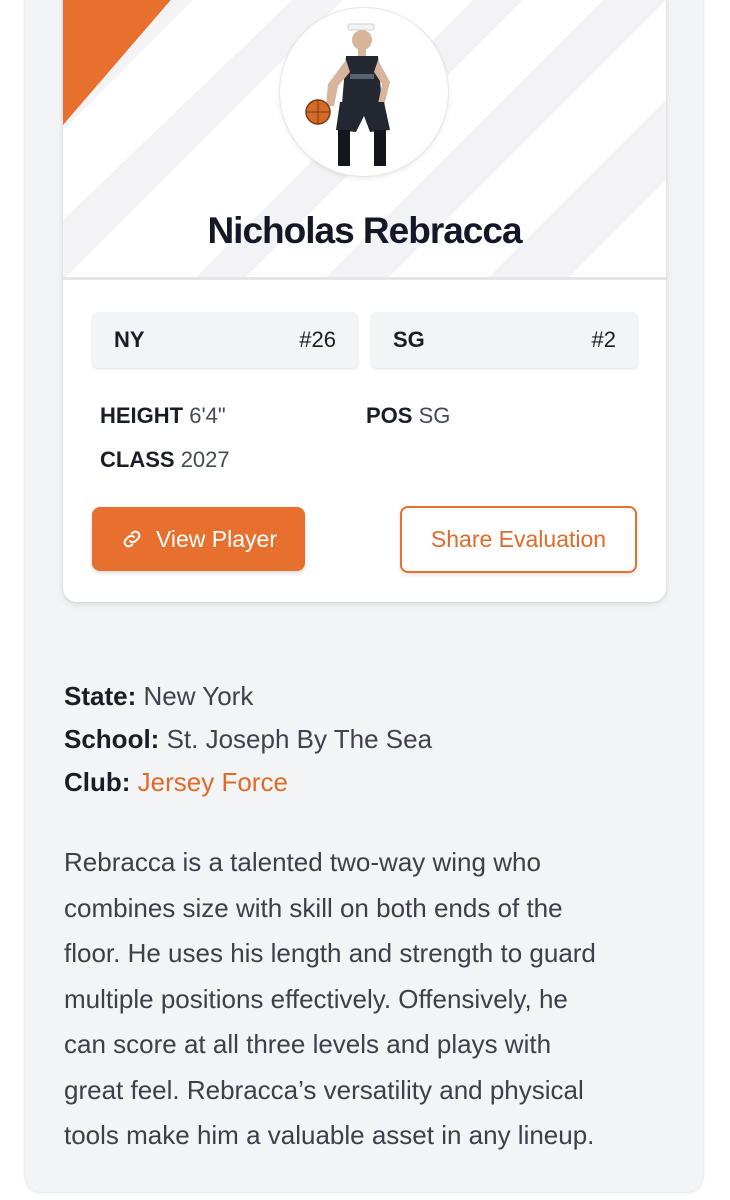 The width and height of the screenshot is (730, 1200). I want to click on state-code: NY, so click(129, 339).